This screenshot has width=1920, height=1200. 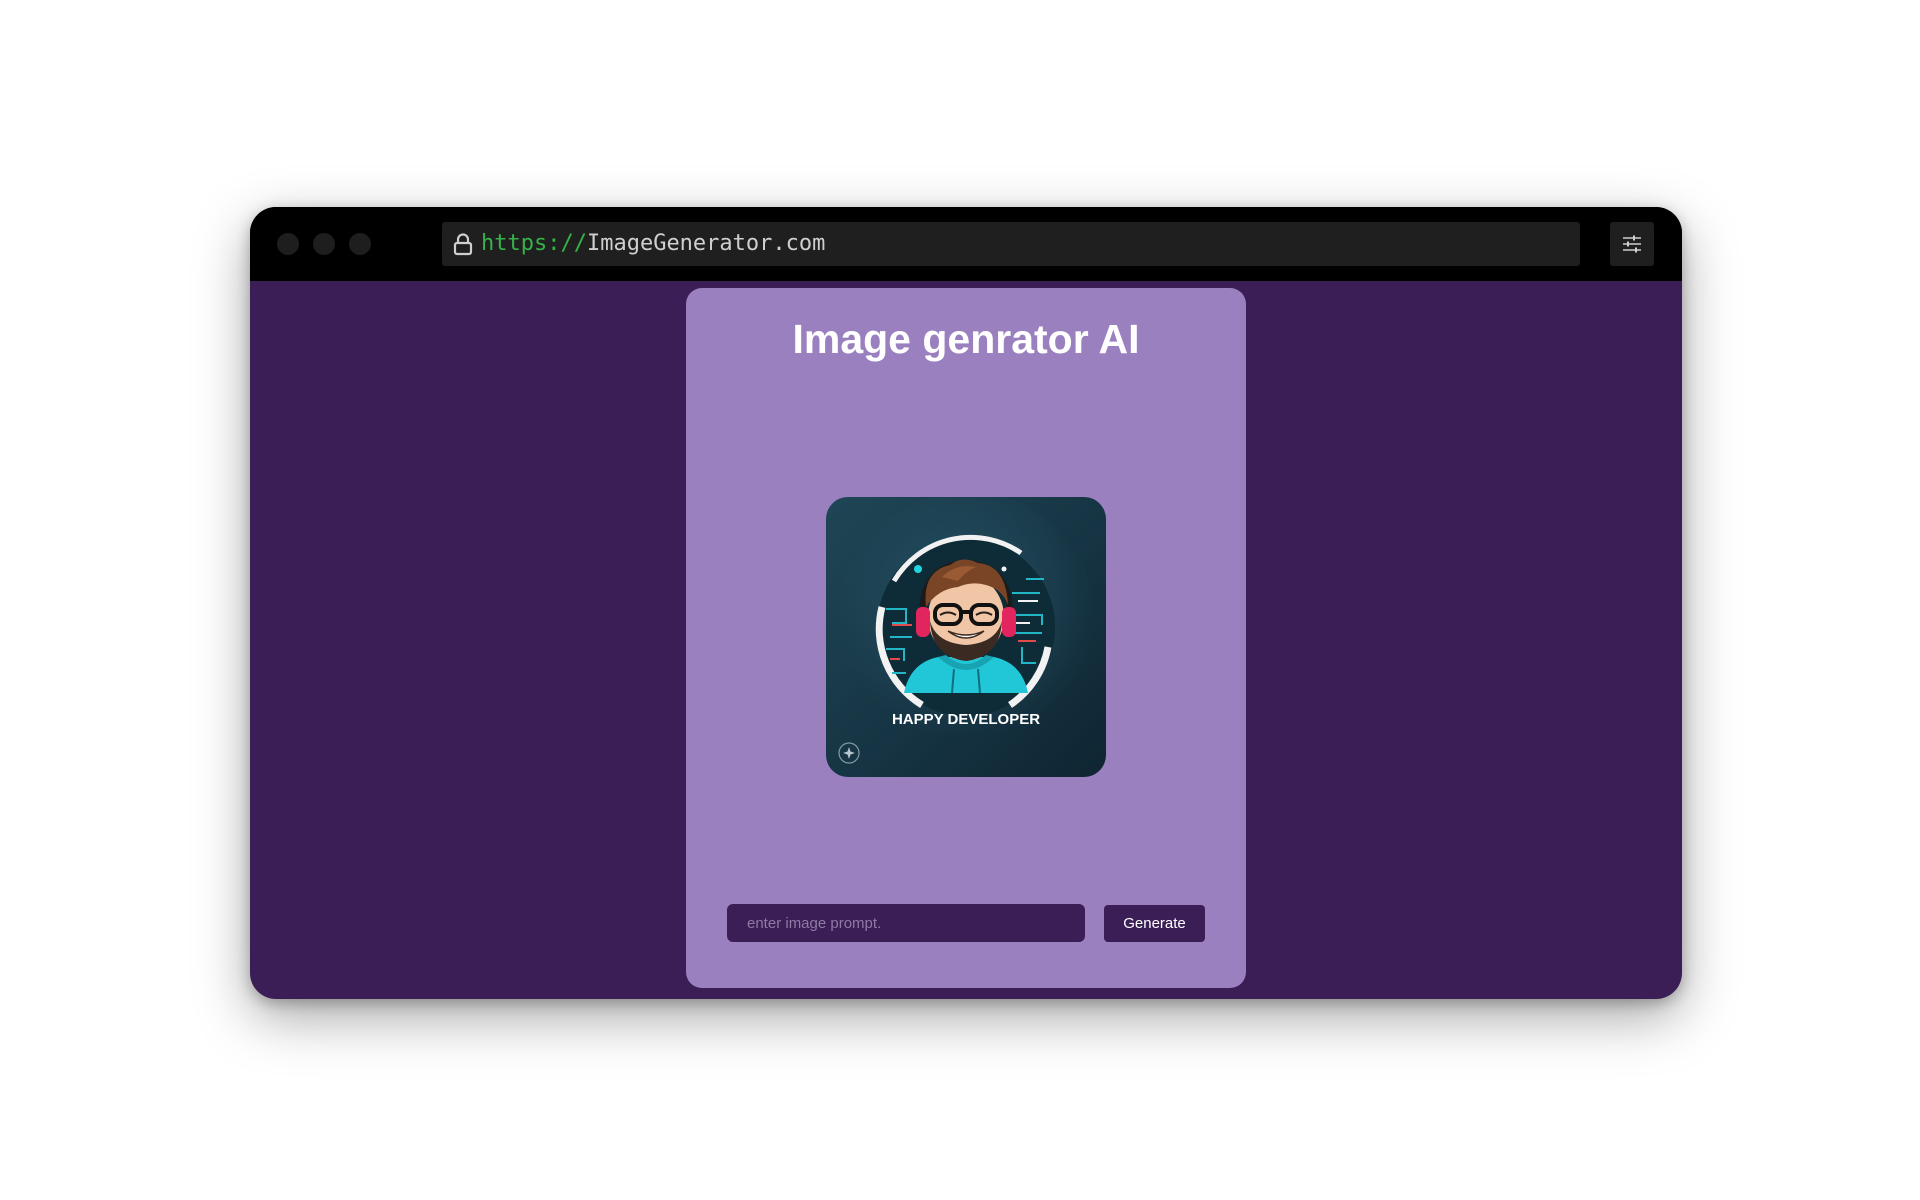 What do you see at coordinates (1011, 244) in the screenshot?
I see `address-bar: https://ImageGenerator.com` at bounding box center [1011, 244].